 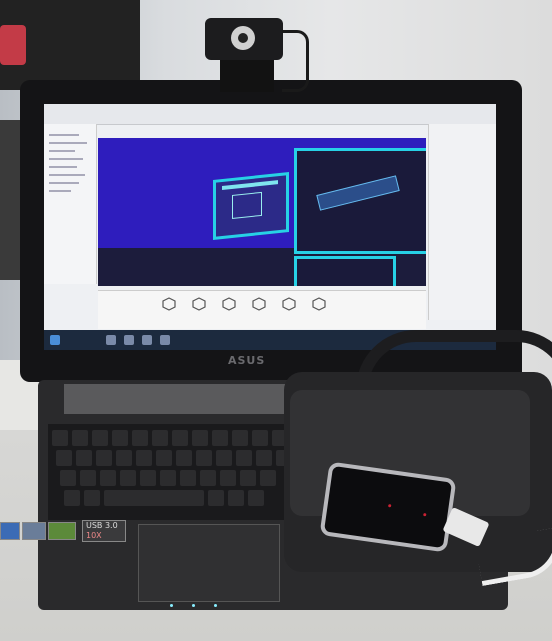 I want to click on webcam-mount, so click(x=247, y=75).